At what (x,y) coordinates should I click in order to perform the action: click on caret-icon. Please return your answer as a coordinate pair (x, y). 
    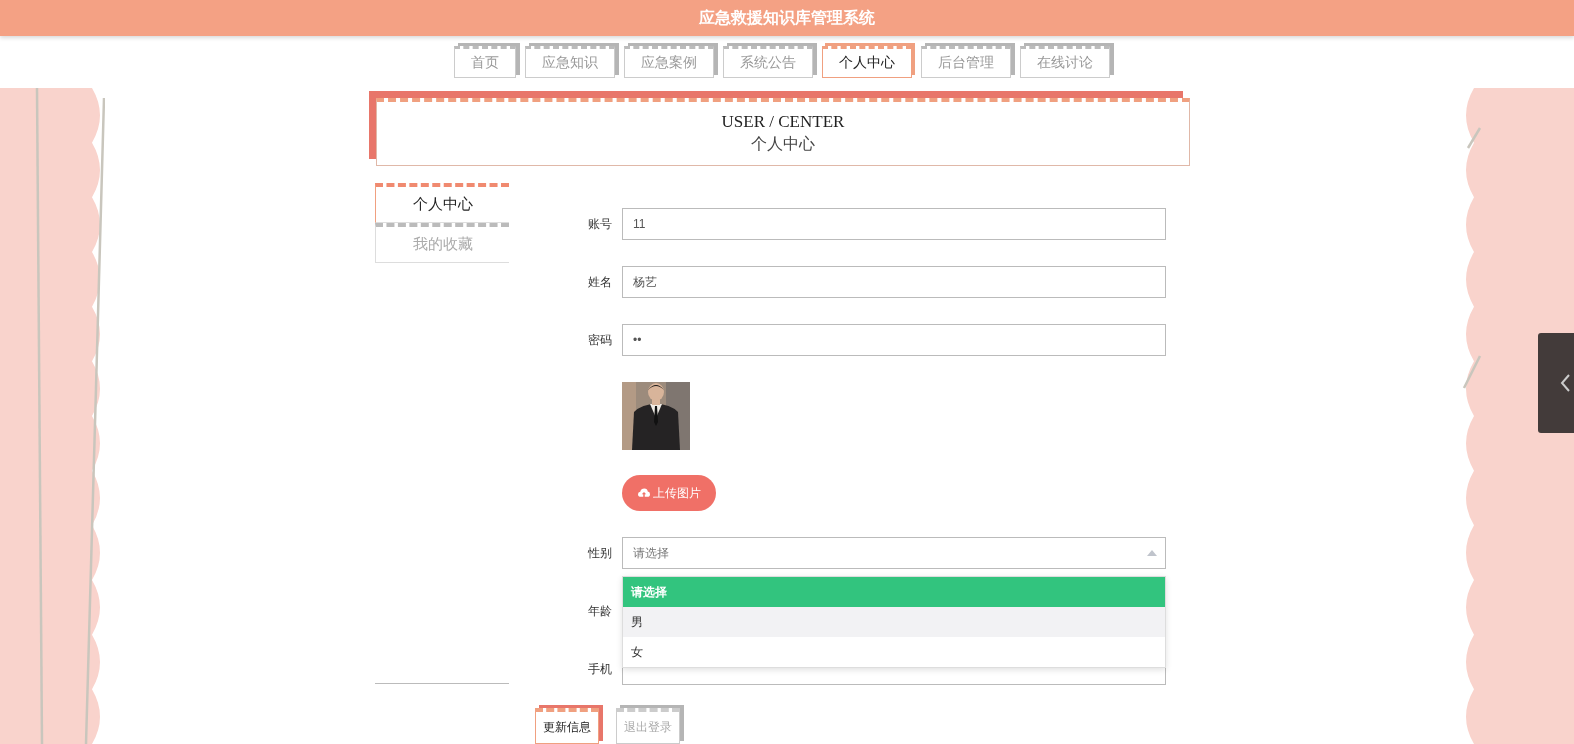
    Looking at the image, I should click on (1152, 553).